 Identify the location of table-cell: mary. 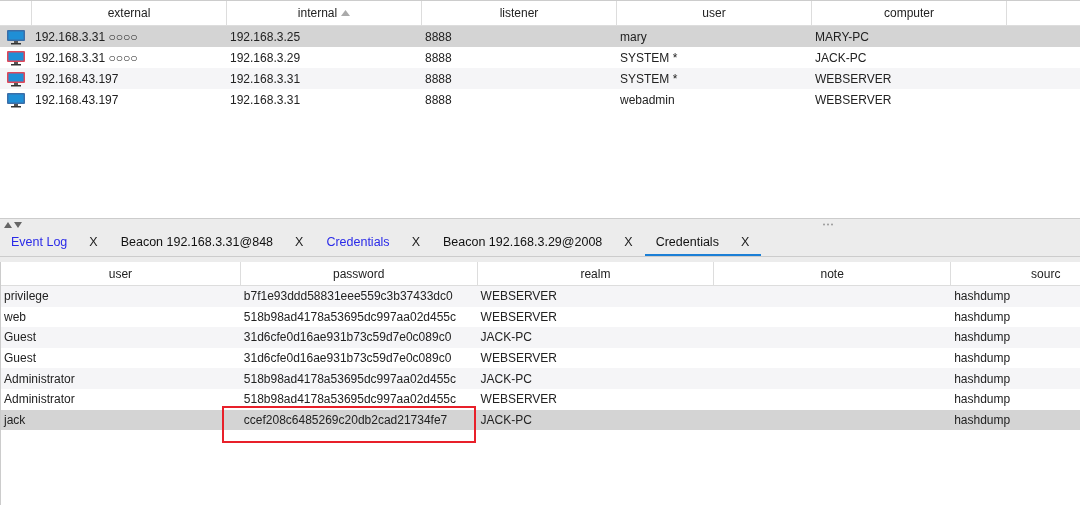
(633, 36).